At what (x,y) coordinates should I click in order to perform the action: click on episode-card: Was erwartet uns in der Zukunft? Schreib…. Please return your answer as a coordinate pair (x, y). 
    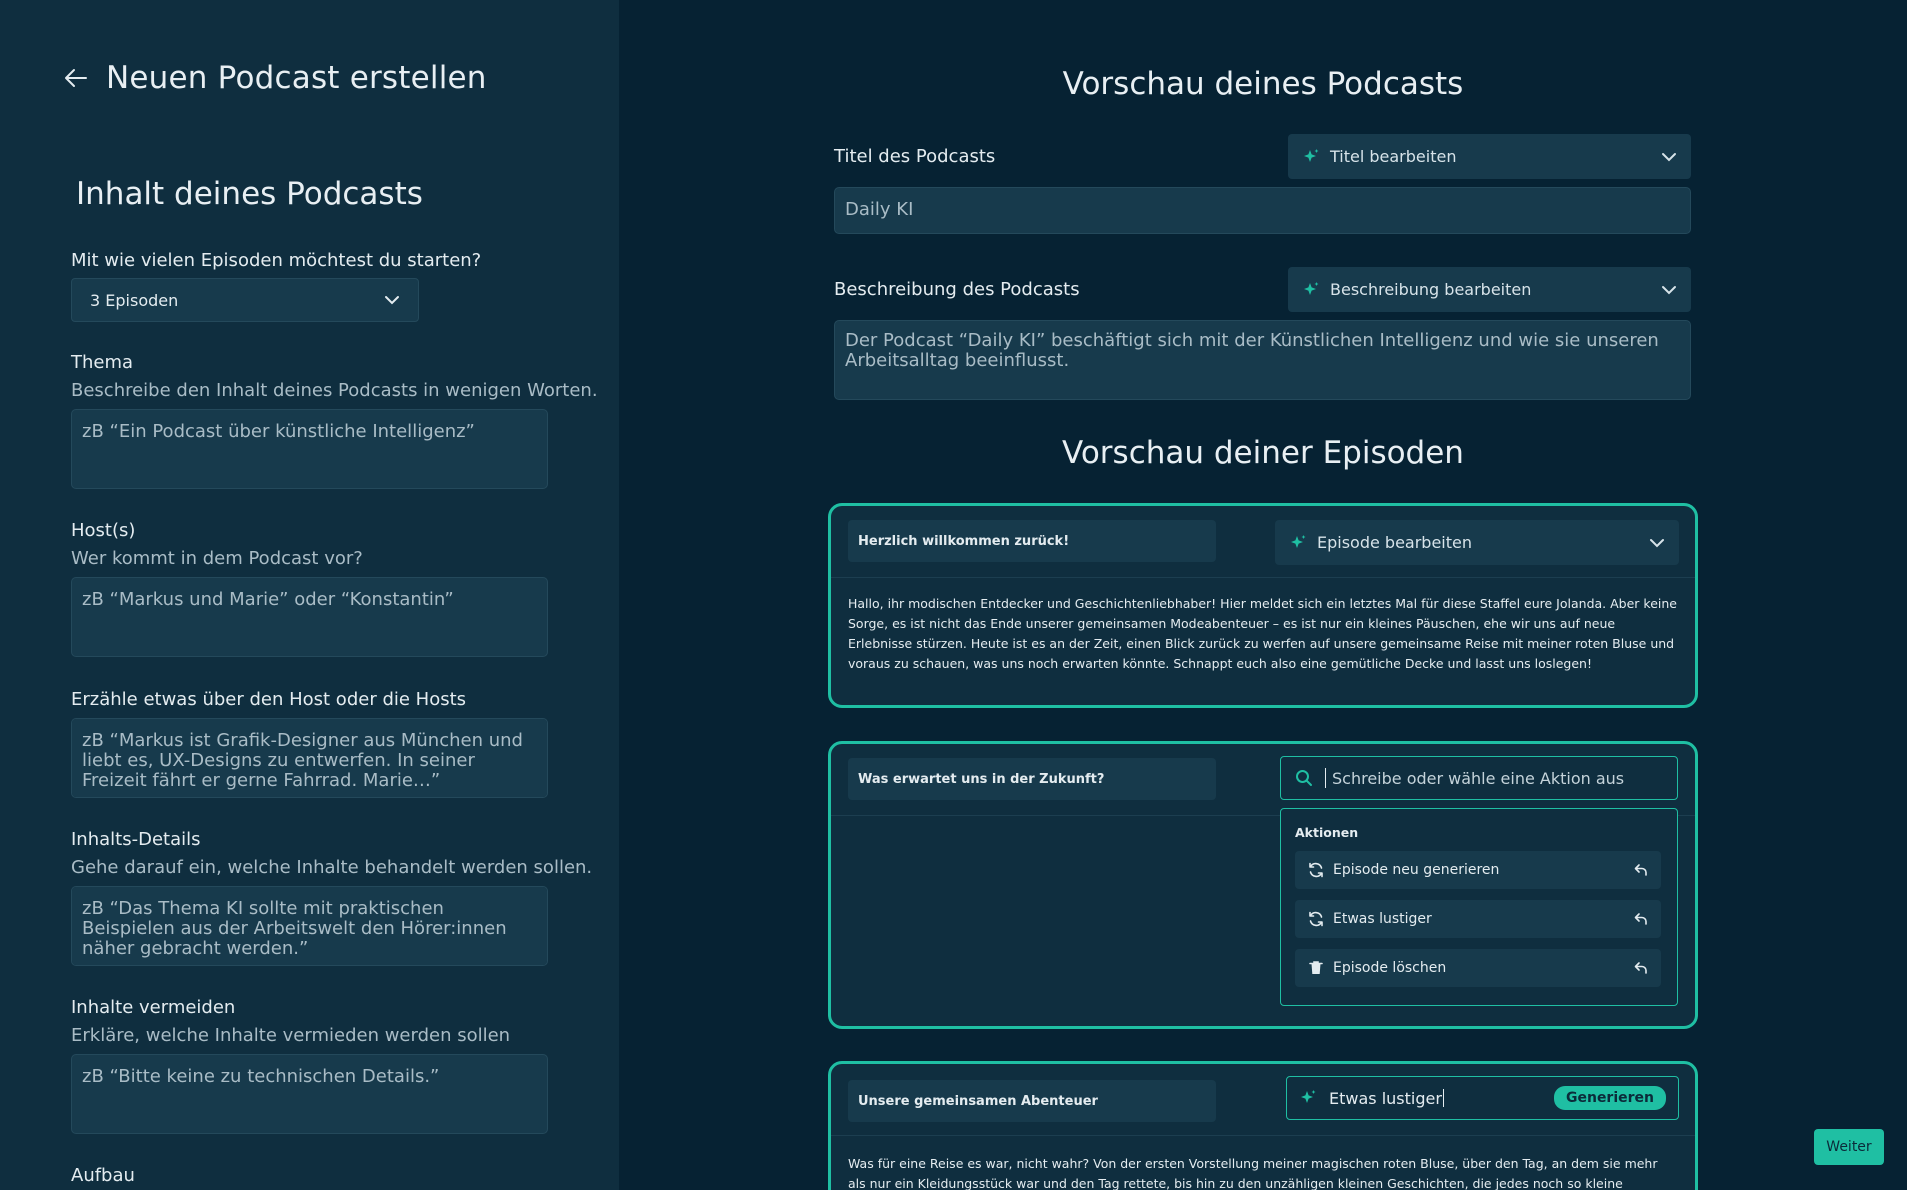
    Looking at the image, I should click on (1263, 885).